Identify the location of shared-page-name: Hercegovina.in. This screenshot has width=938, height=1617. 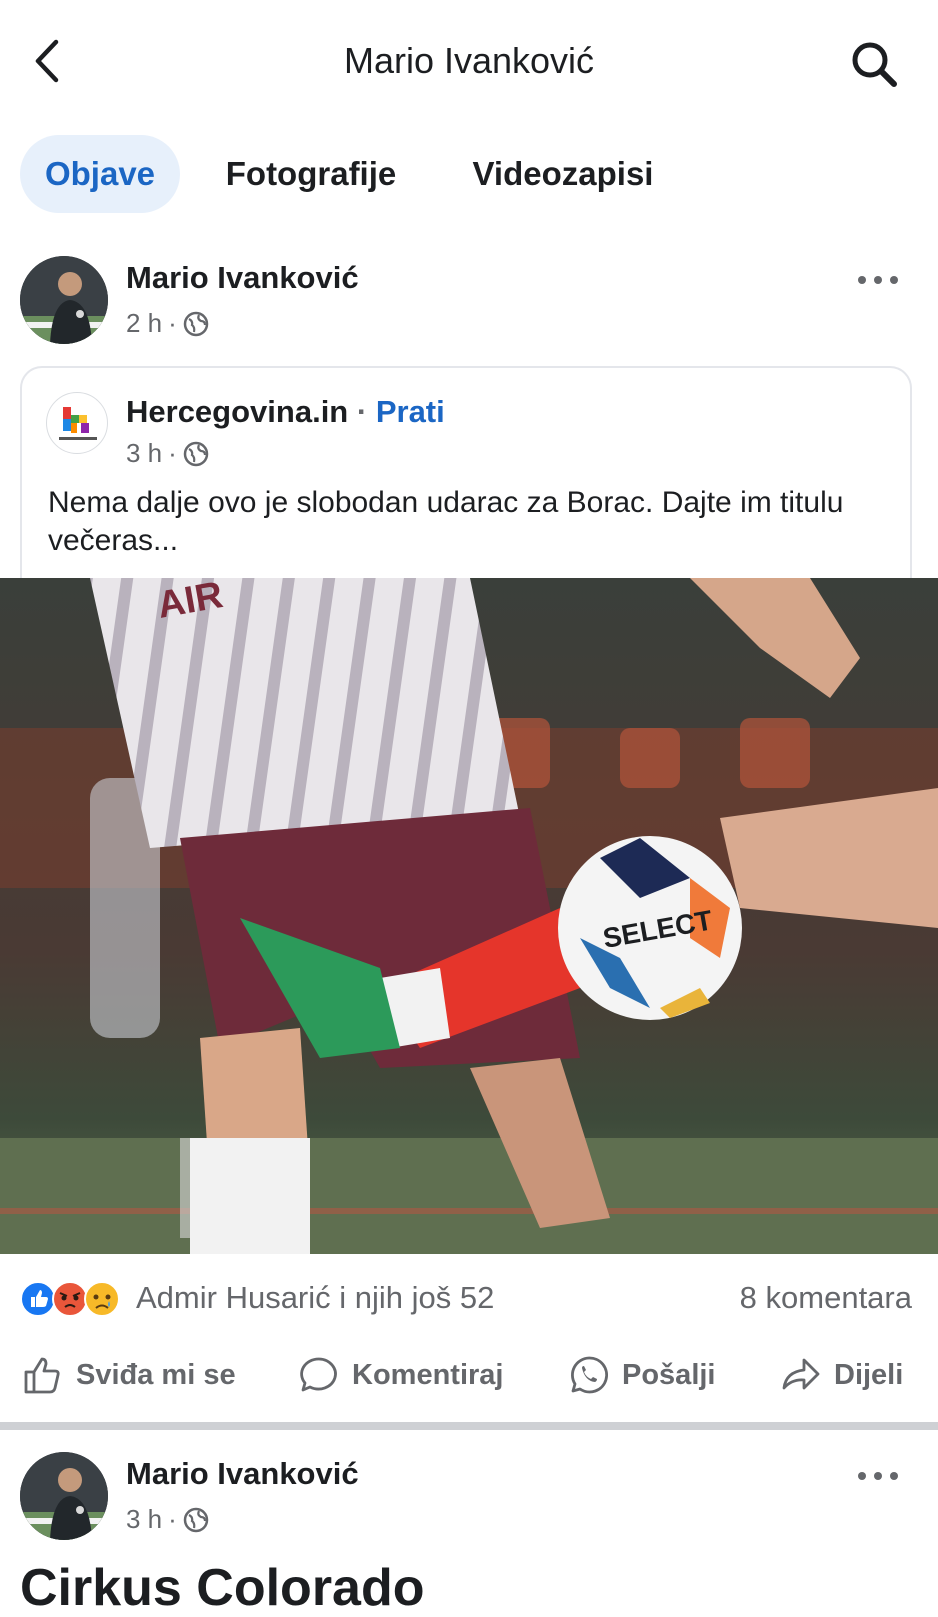
(237, 411).